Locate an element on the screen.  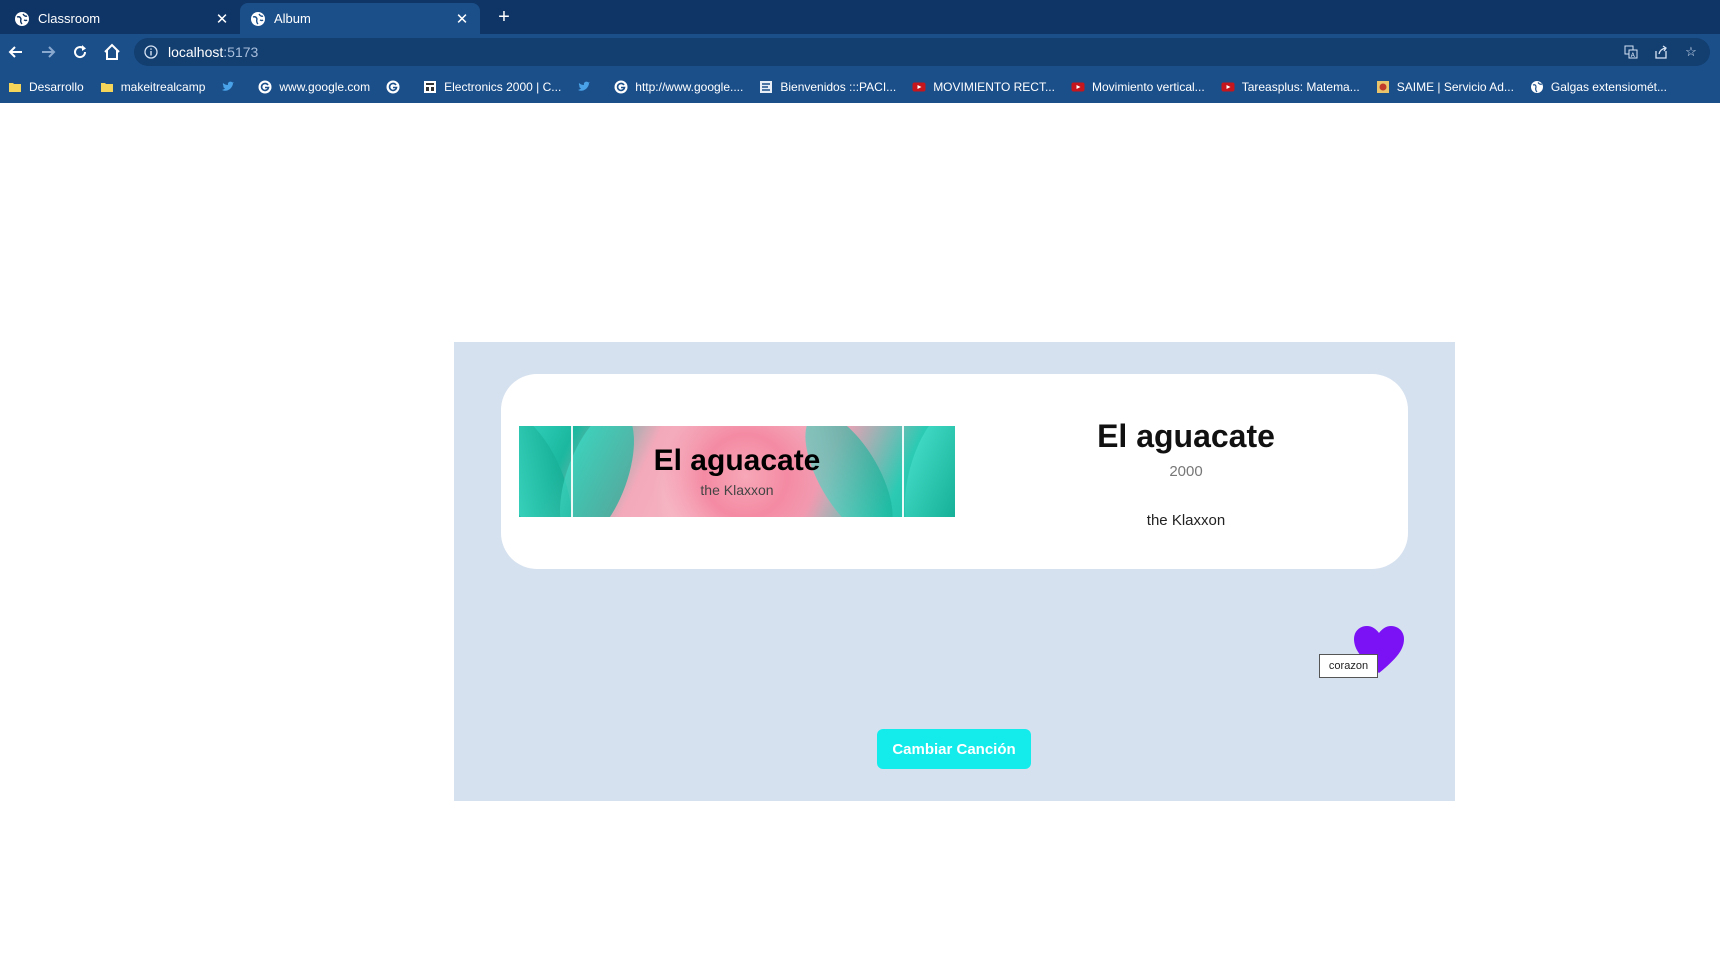
forward-arrow-icon is located at coordinates (48, 52).